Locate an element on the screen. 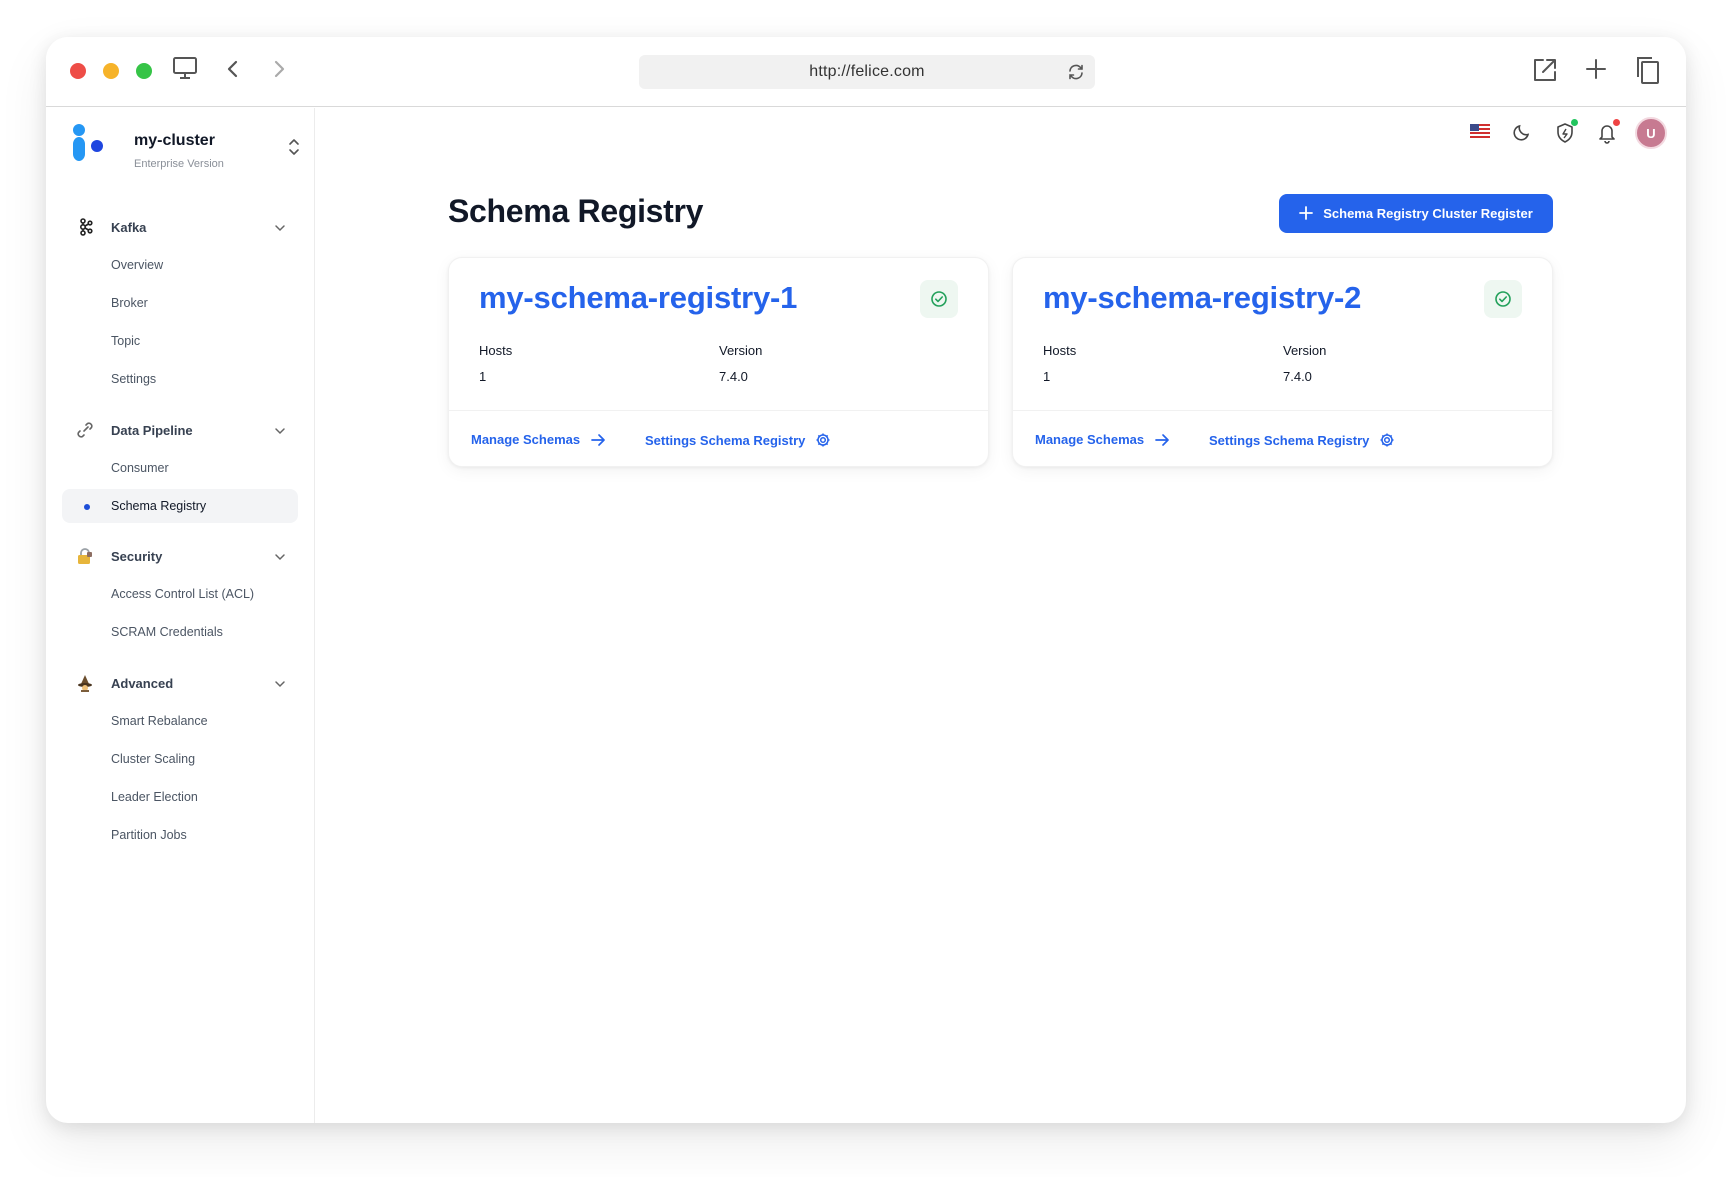 The height and width of the screenshot is (1177, 1732). sidebar-item-broker: Broker is located at coordinates (180, 303).